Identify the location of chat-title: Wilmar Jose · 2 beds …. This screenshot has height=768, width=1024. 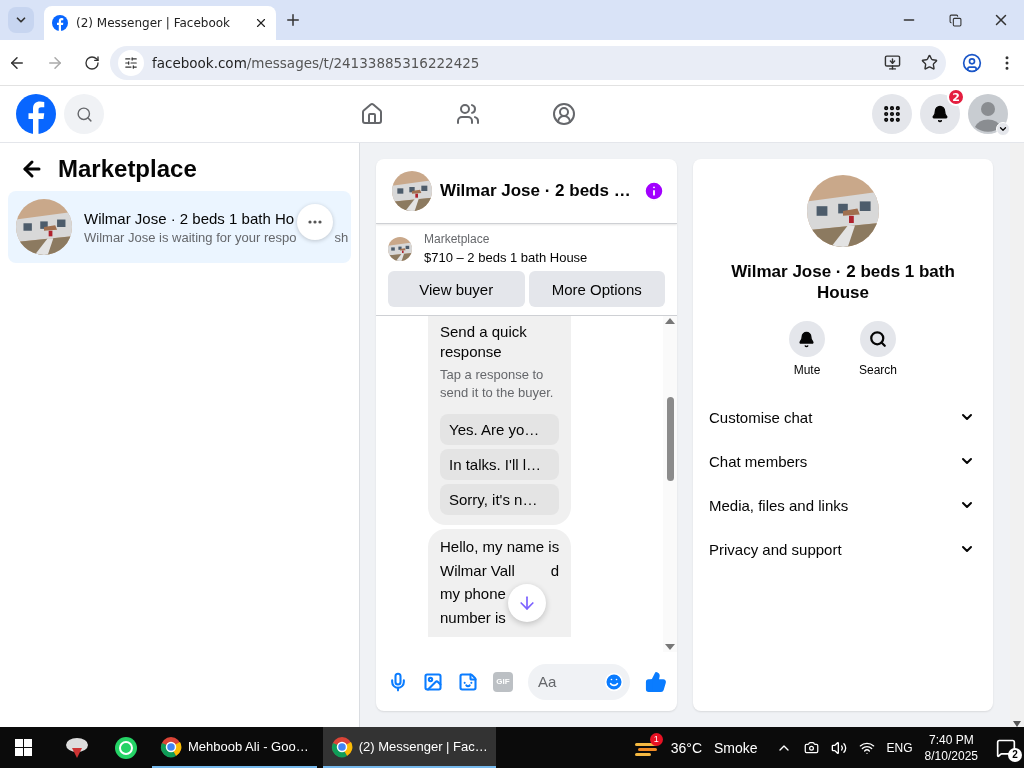
(536, 191).